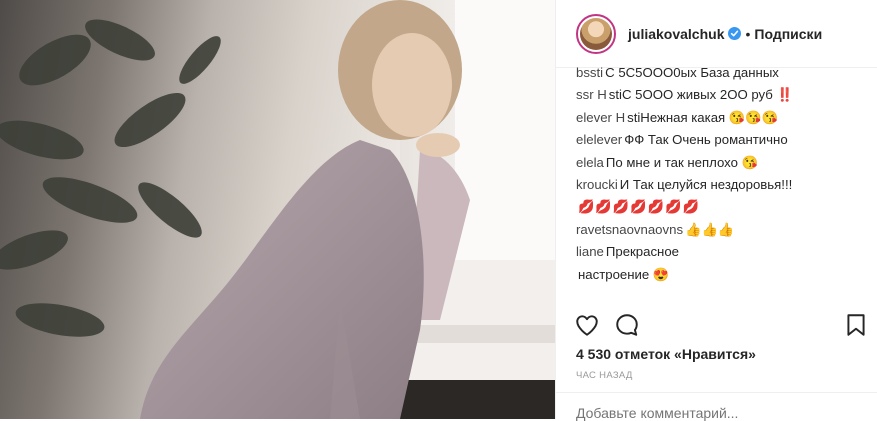  I want to click on username-link: juliakovalchuk, so click(676, 34).